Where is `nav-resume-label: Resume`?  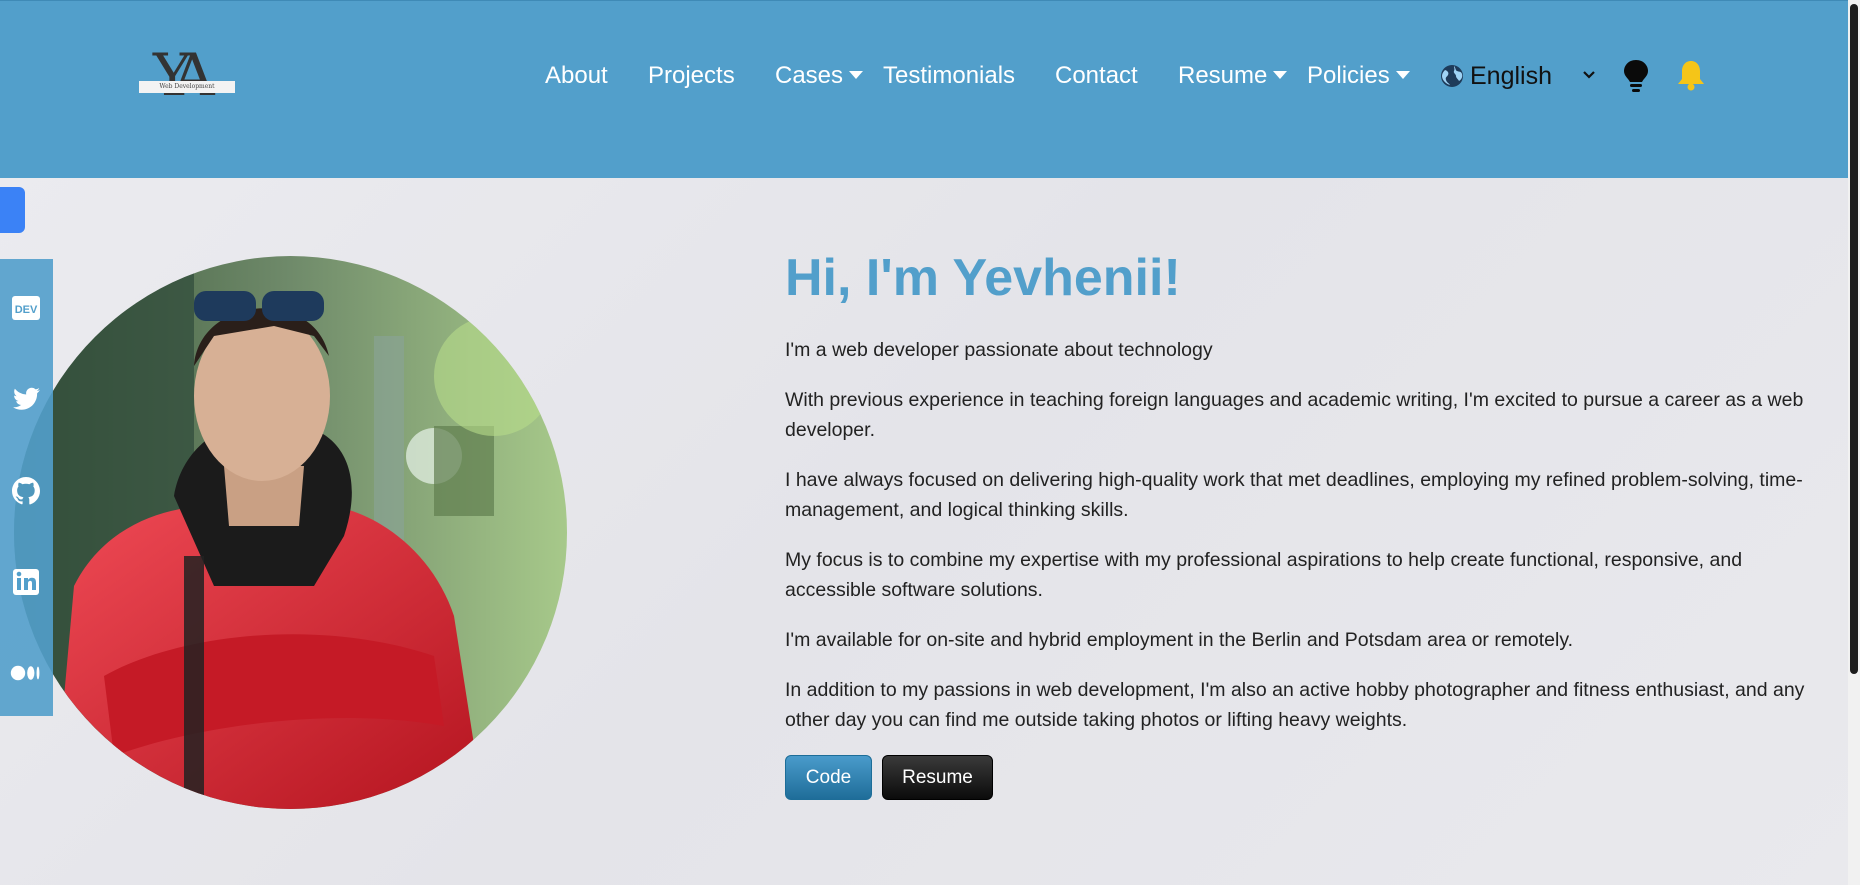
nav-resume-label: Resume is located at coordinates (1223, 75).